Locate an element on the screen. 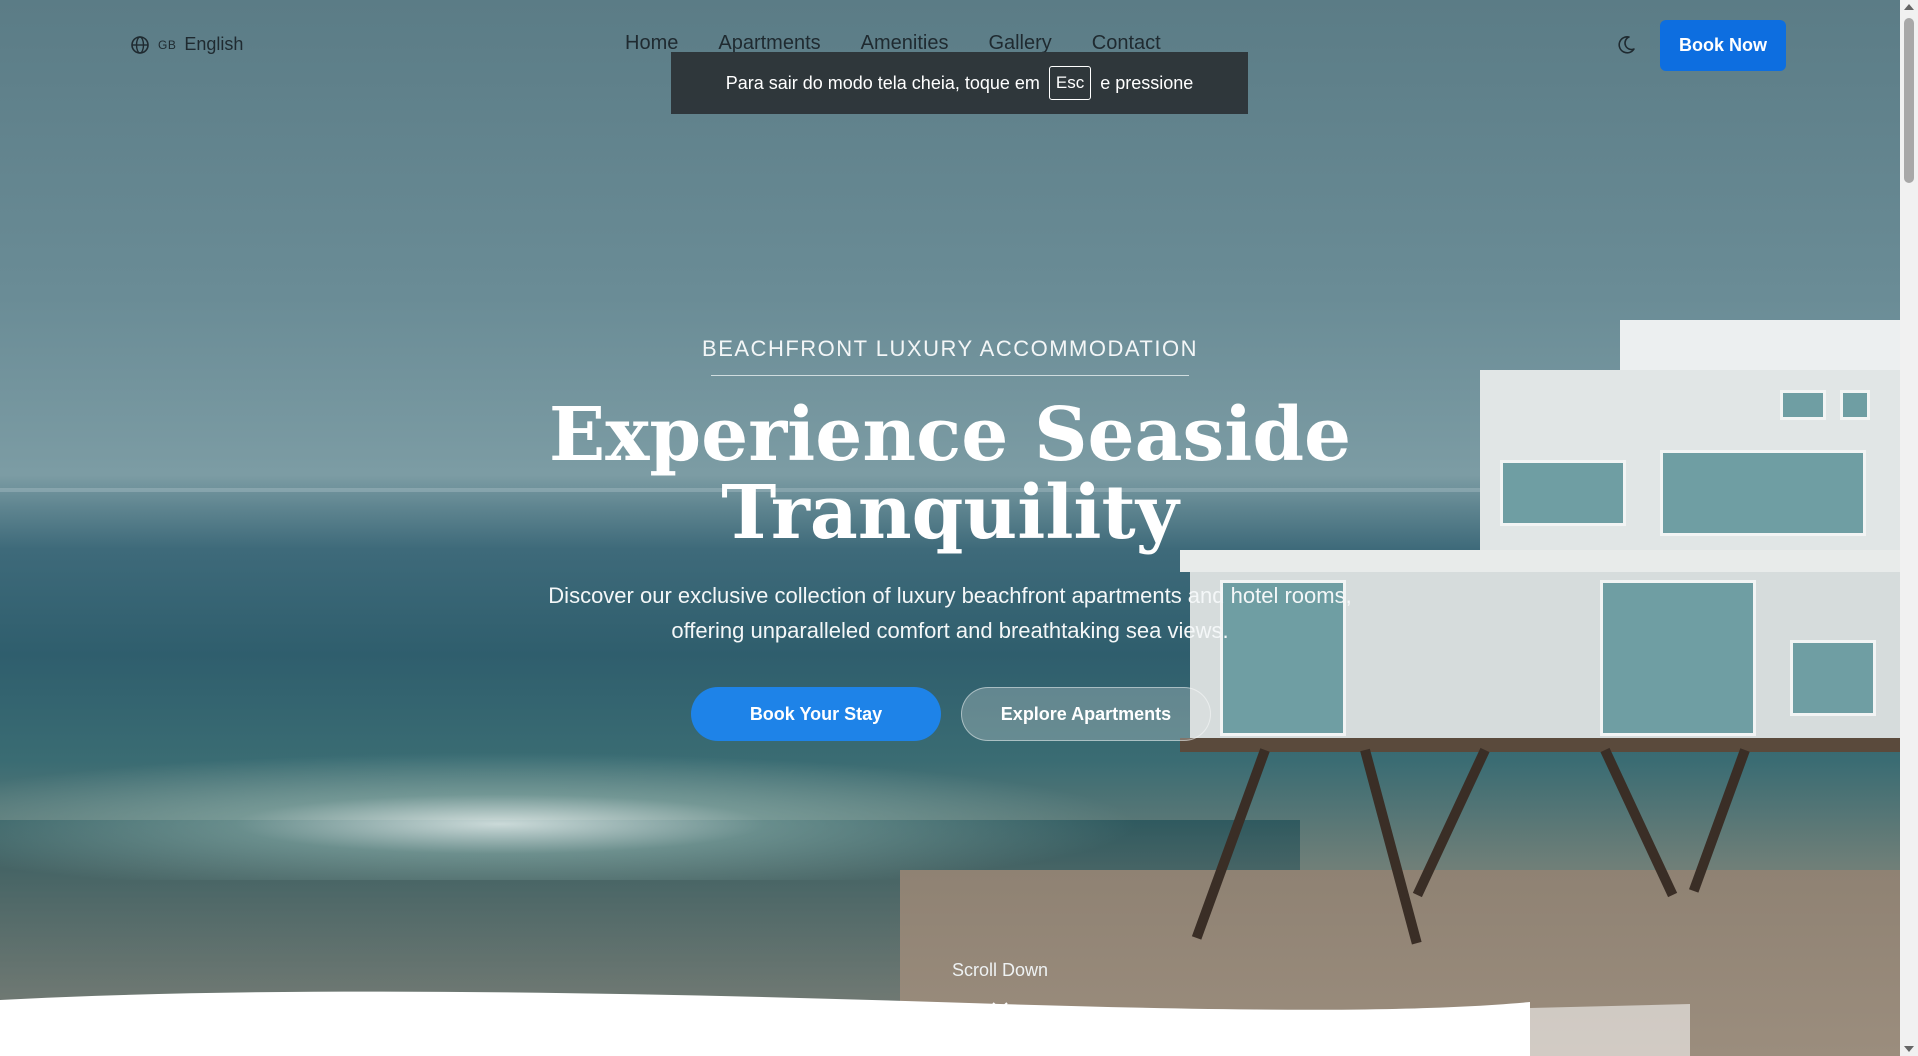  scroll-up-arrow-icon is located at coordinates (1909, 7).